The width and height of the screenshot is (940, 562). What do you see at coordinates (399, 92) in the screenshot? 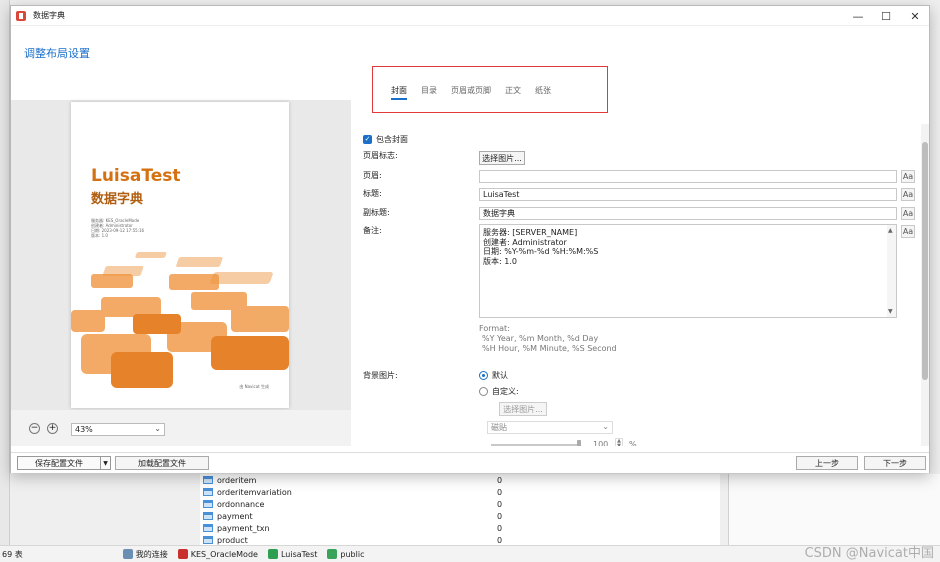
I see `tab-cover: 封面` at bounding box center [399, 92].